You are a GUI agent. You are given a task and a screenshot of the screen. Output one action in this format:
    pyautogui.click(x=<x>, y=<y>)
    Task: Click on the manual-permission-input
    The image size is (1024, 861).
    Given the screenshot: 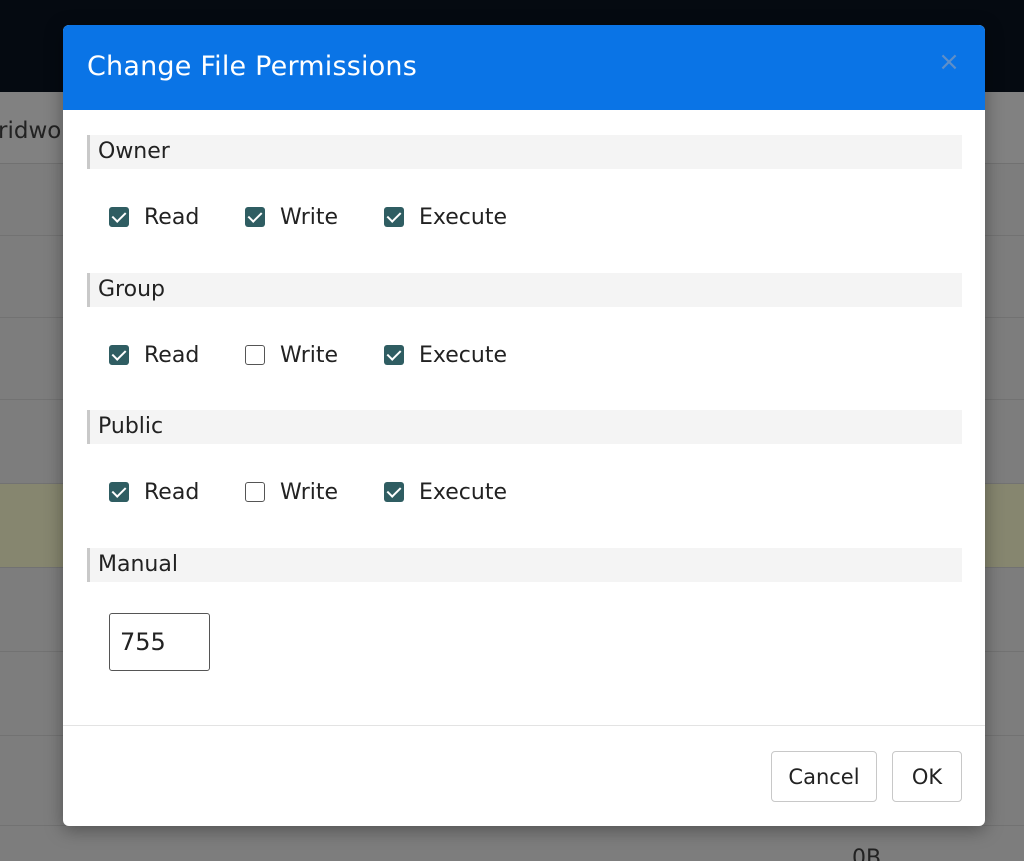 What is the action you would take?
    pyautogui.click(x=159, y=642)
    